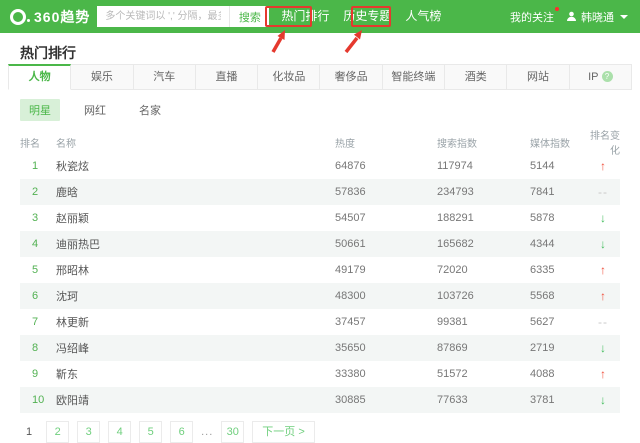  What do you see at coordinates (600, 77) in the screenshot?
I see `category-tab: IP?` at bounding box center [600, 77].